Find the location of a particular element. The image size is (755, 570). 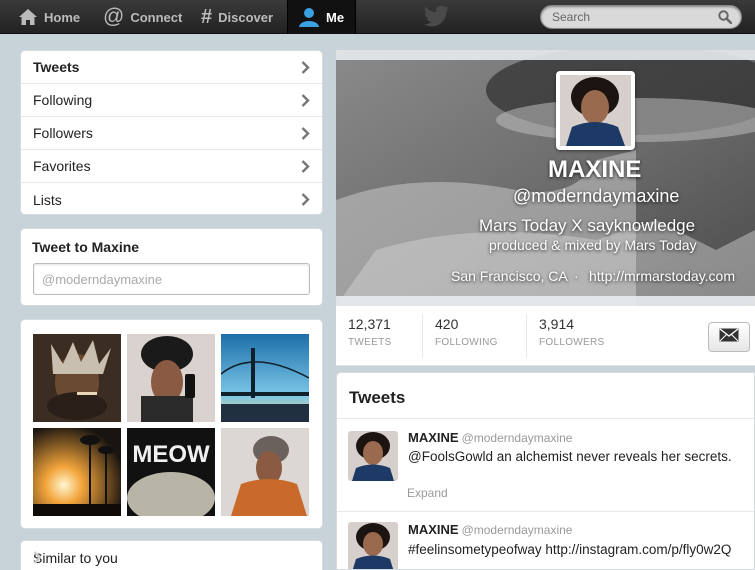

nav-me-label: Me is located at coordinates (335, 17).